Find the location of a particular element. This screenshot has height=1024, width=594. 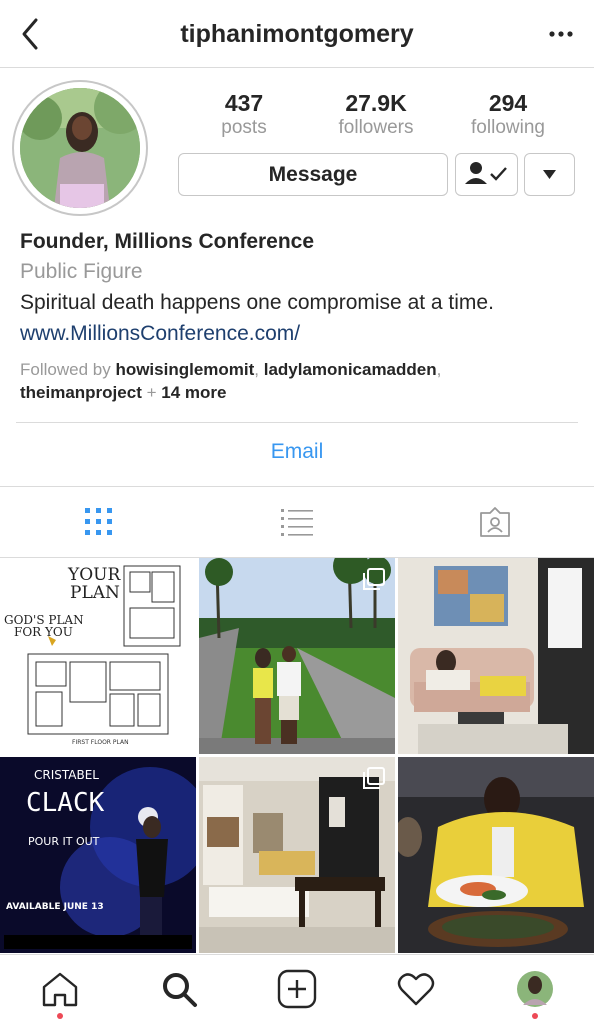

followers-stat: 27.9K followers is located at coordinates (376, 115).